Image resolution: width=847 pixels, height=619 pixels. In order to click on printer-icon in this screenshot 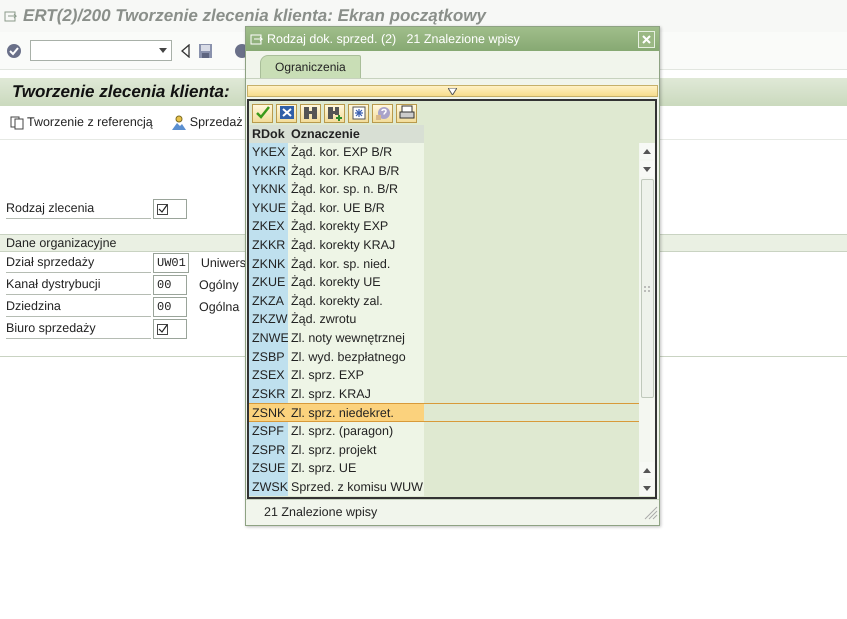, I will do `click(406, 113)`.